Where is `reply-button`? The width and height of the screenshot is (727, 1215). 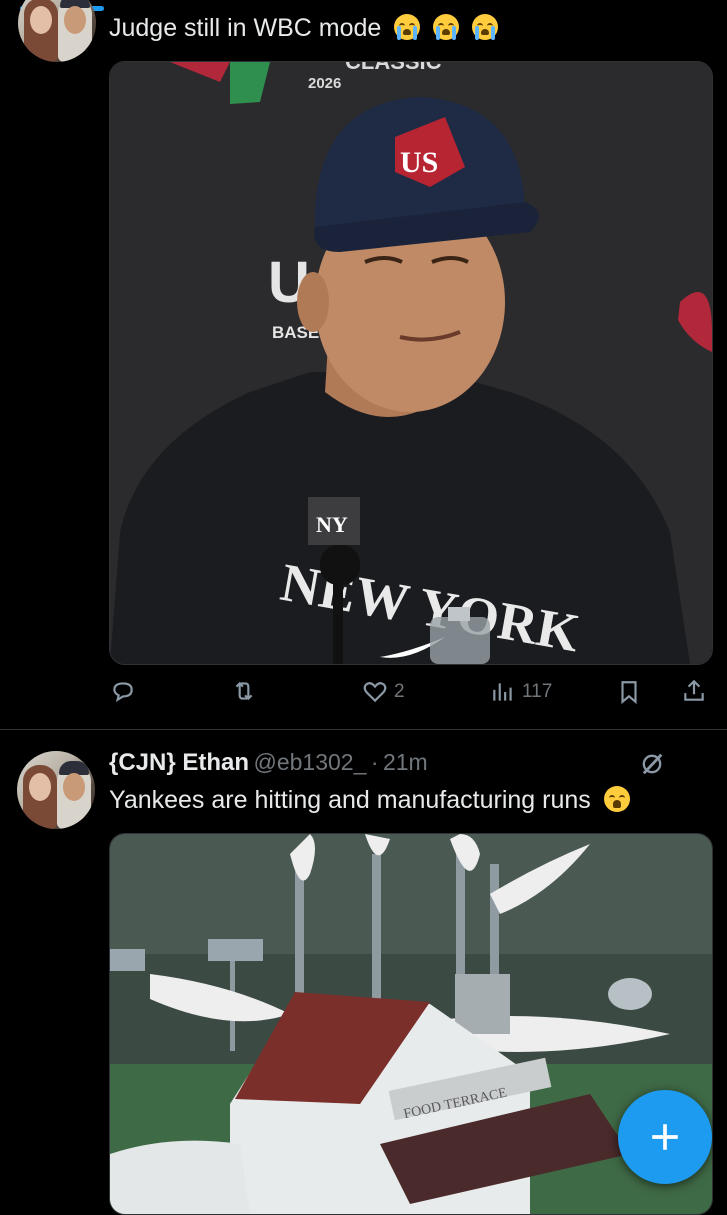
reply-button is located at coordinates (126, 691).